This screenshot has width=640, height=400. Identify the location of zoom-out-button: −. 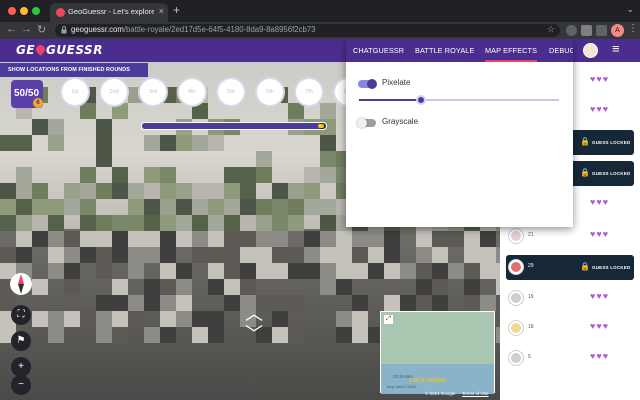
(21, 385).